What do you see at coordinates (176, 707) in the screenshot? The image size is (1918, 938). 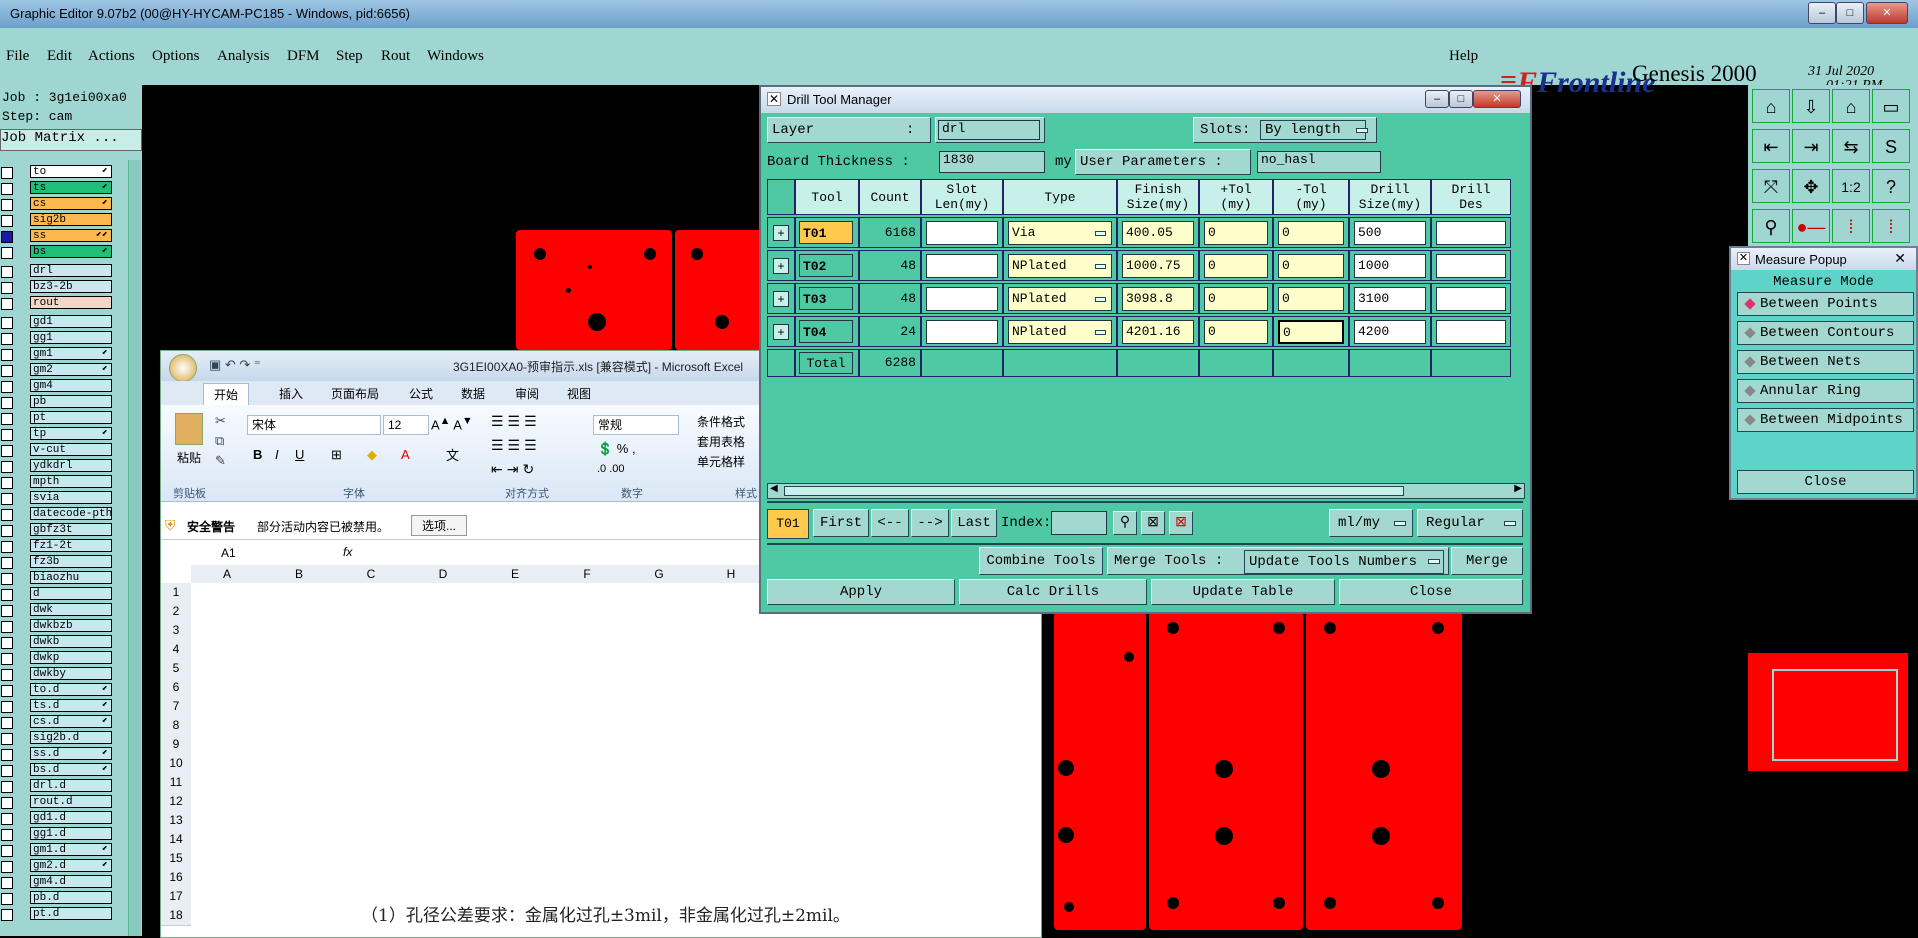 I see `row-header: 7` at bounding box center [176, 707].